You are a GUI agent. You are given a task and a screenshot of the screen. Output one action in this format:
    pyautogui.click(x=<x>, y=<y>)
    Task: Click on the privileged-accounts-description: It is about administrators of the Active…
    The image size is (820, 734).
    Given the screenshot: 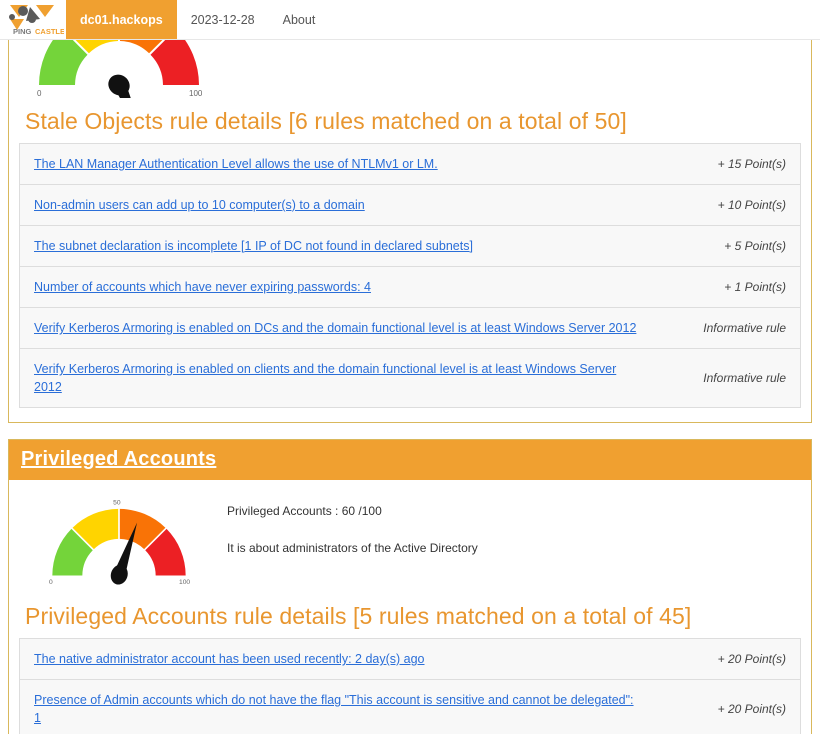 What is the action you would take?
    pyautogui.click(x=352, y=548)
    